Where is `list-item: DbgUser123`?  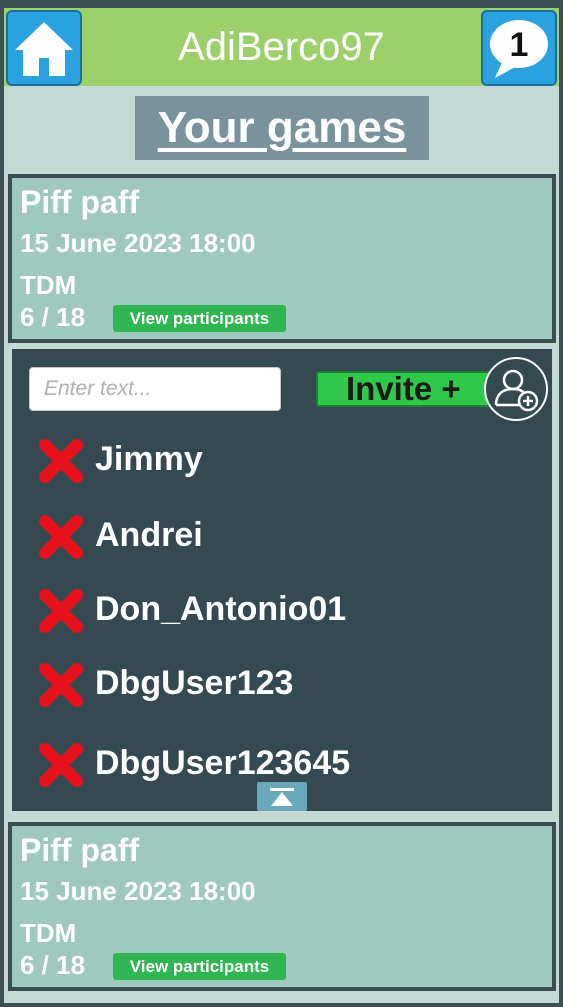
list-item: DbgUser123 is located at coordinates (276, 685).